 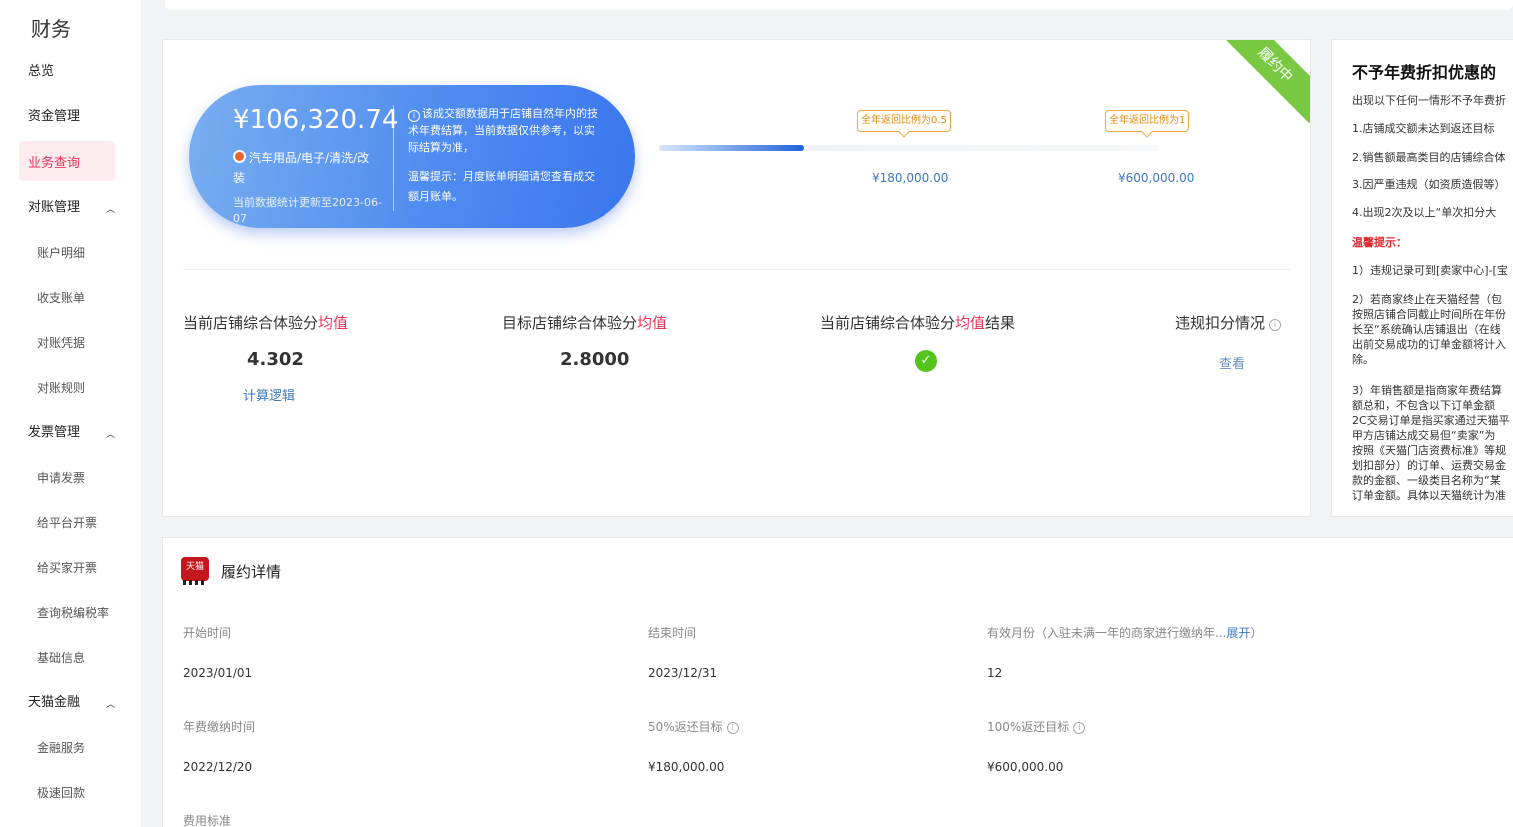 I want to click on sidebar-item-overview: 总览, so click(x=41, y=72).